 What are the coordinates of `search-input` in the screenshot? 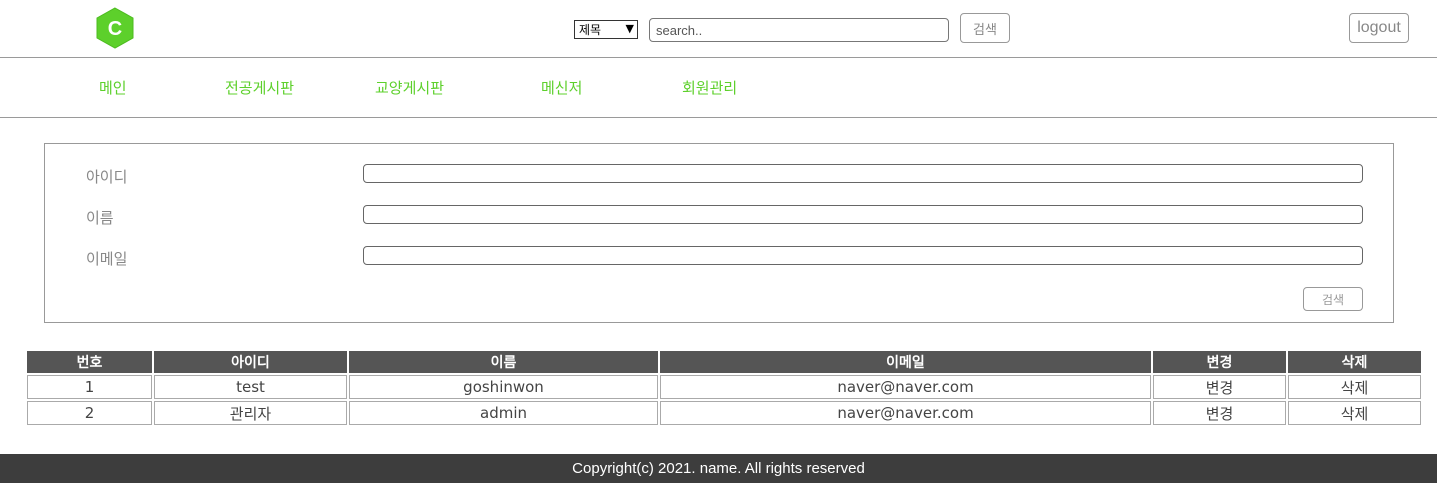 It's located at (799, 30).